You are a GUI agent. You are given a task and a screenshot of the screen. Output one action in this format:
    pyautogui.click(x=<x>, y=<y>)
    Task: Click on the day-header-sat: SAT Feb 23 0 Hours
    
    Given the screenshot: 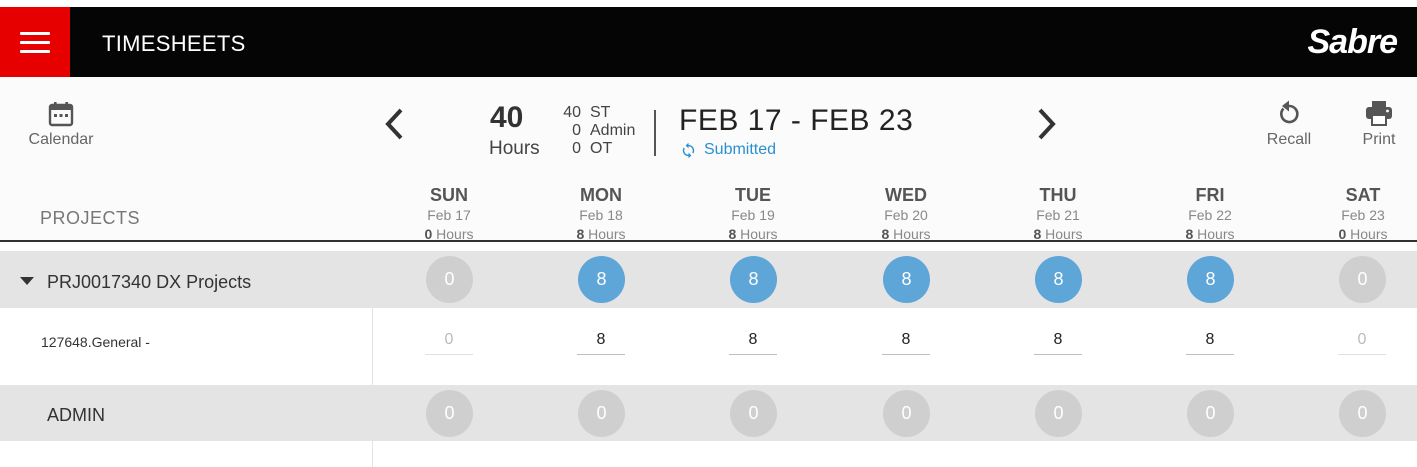 What is the action you would take?
    pyautogui.click(x=1363, y=213)
    